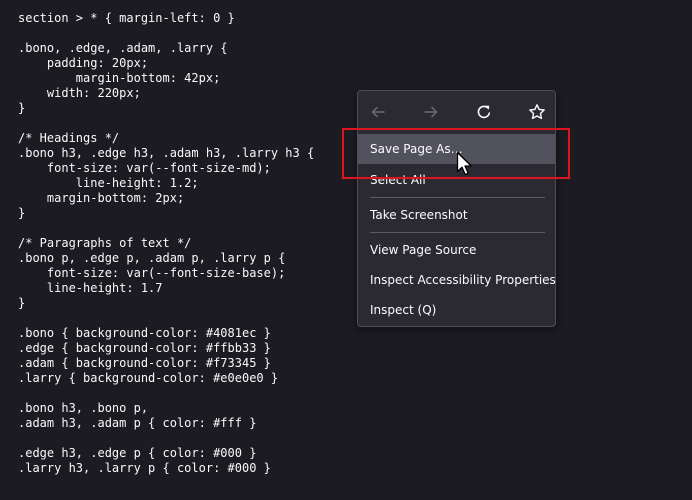  What do you see at coordinates (101, 198) in the screenshot?
I see `code-line: margin-bottom: 2px;` at bounding box center [101, 198].